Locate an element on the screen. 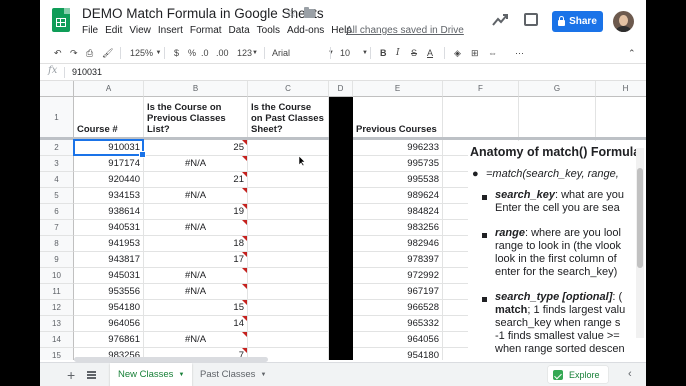 This screenshot has width=686, height=386. undo-icon: ↶ is located at coordinates (58, 53).